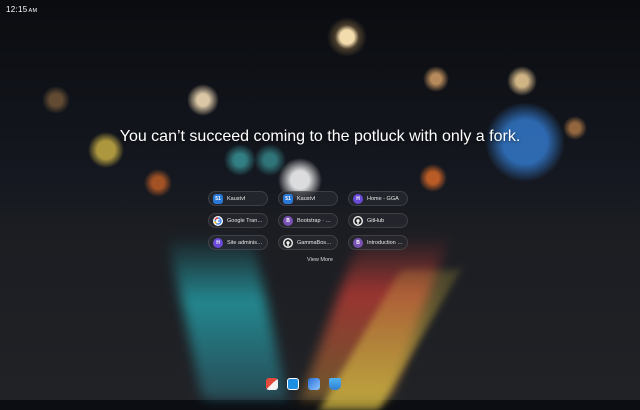 Image resolution: width=640 pixels, height=410 pixels. What do you see at coordinates (33, 11) in the screenshot?
I see `clock-ampm: AM` at bounding box center [33, 11].